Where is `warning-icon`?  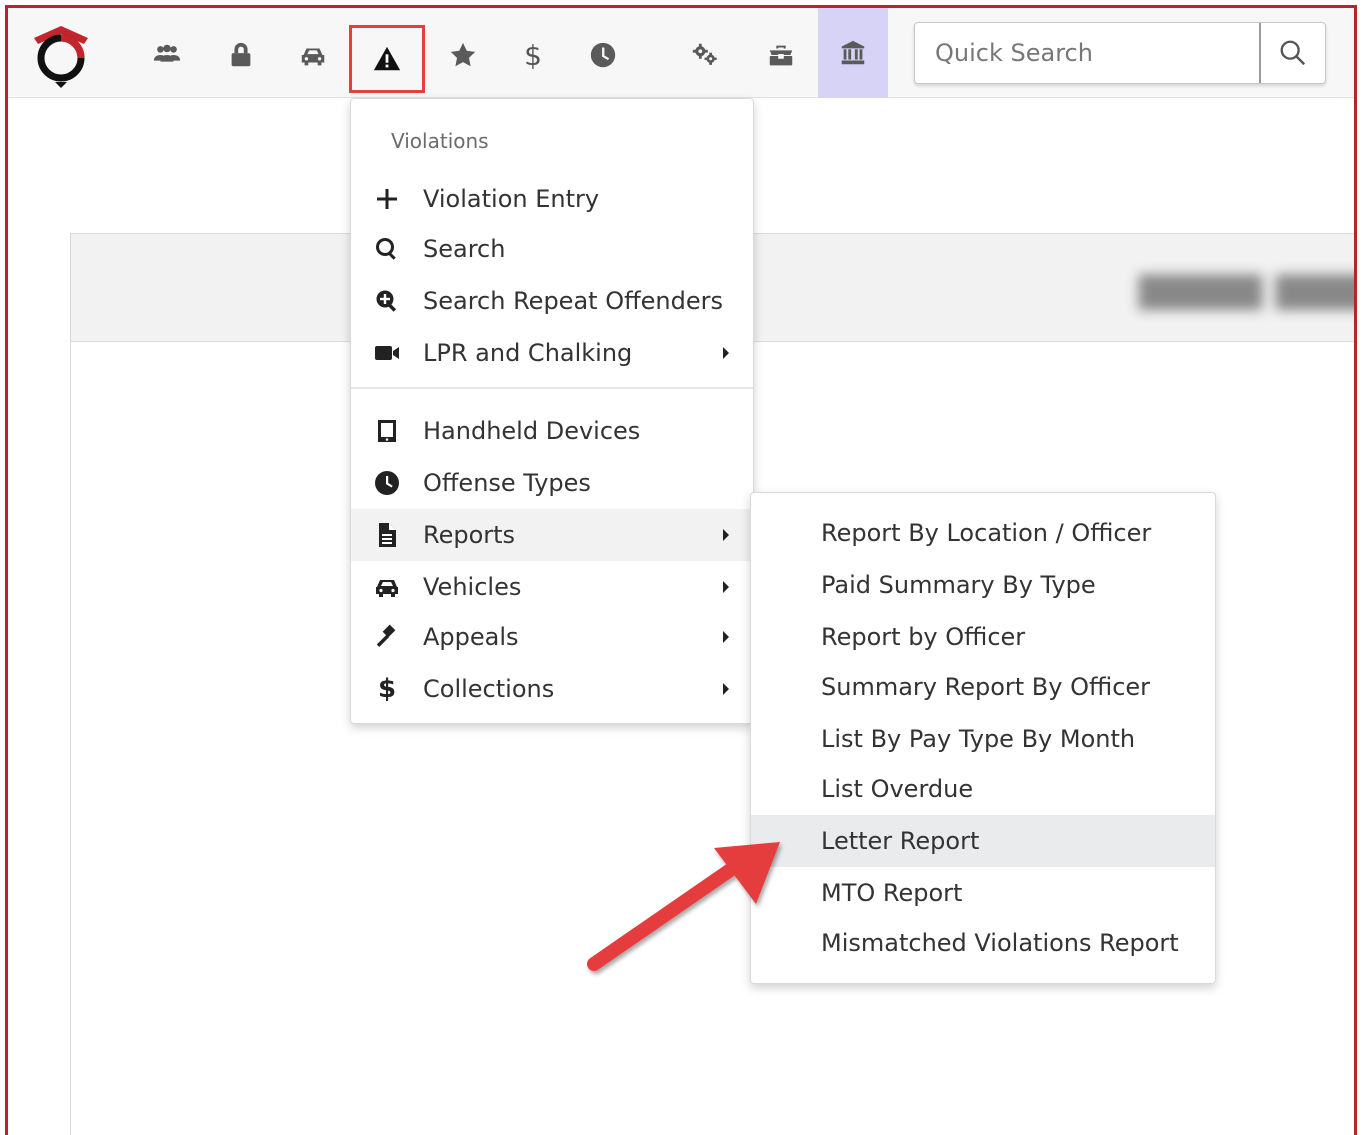
warning-icon is located at coordinates (387, 59).